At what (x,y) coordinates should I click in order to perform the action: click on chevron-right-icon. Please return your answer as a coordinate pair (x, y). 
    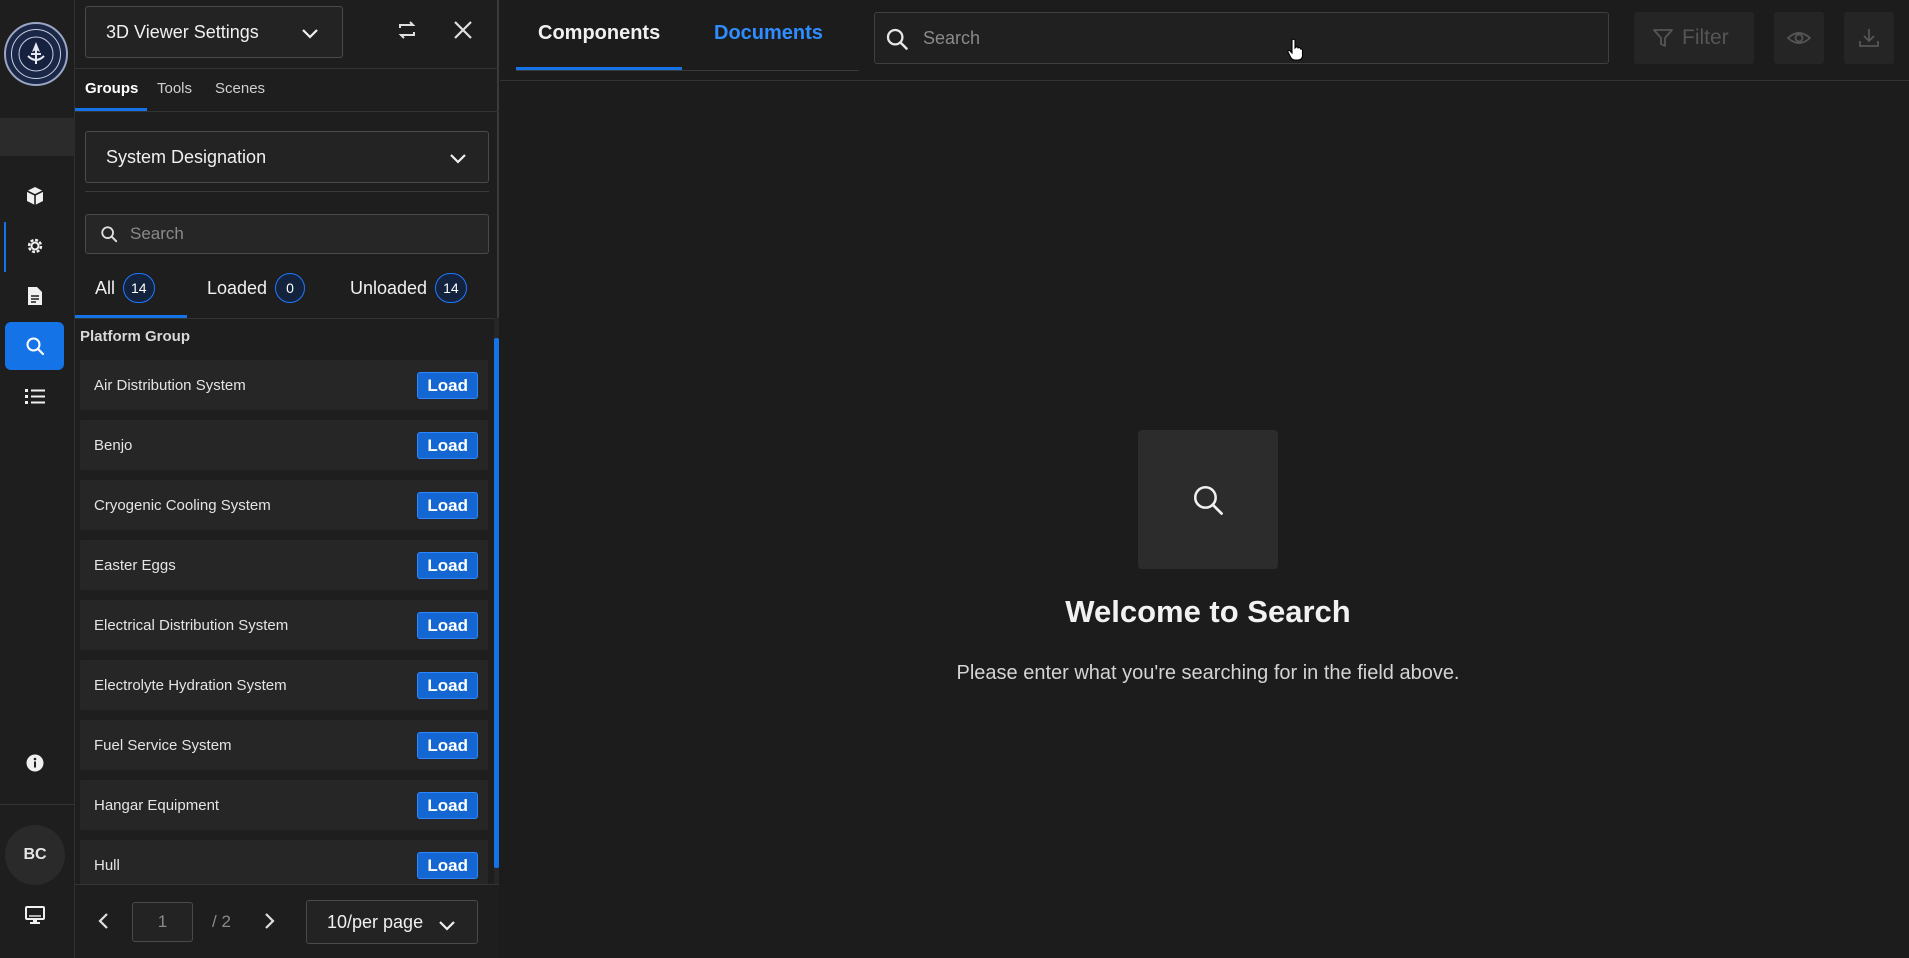
    Looking at the image, I should click on (270, 921).